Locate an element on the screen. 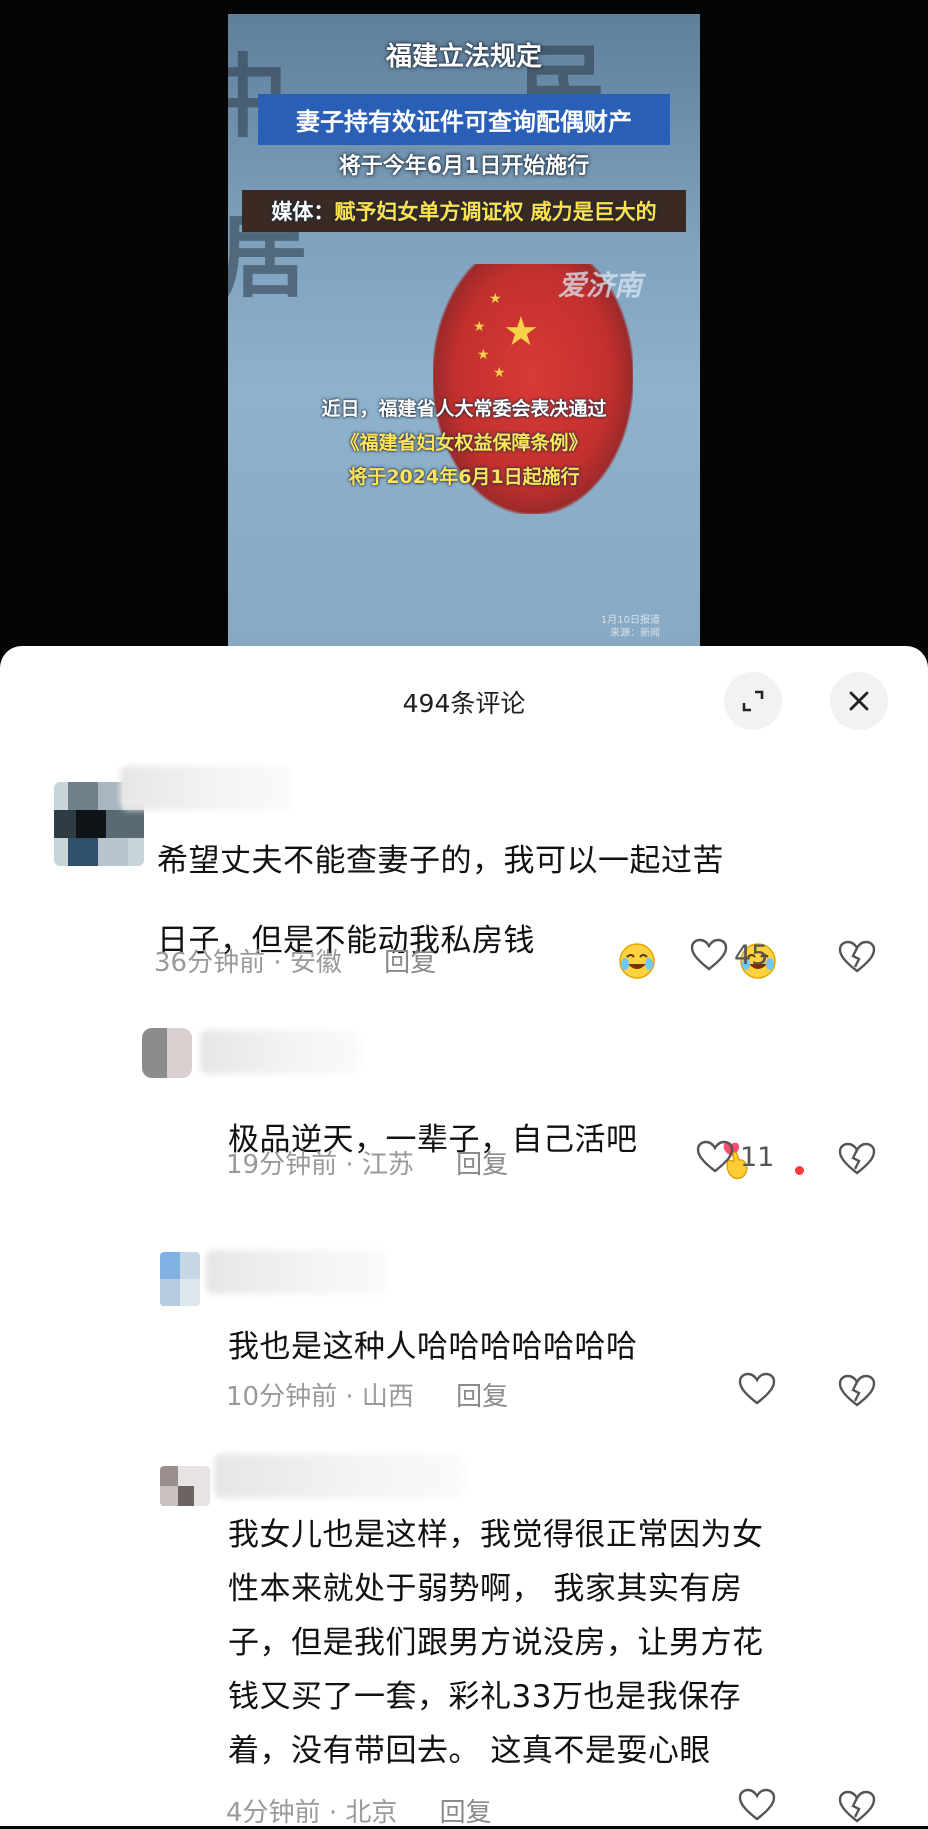  comment-text: 我也是这种人哈哈哈哈哈哈哈 is located at coordinates (433, 1347).